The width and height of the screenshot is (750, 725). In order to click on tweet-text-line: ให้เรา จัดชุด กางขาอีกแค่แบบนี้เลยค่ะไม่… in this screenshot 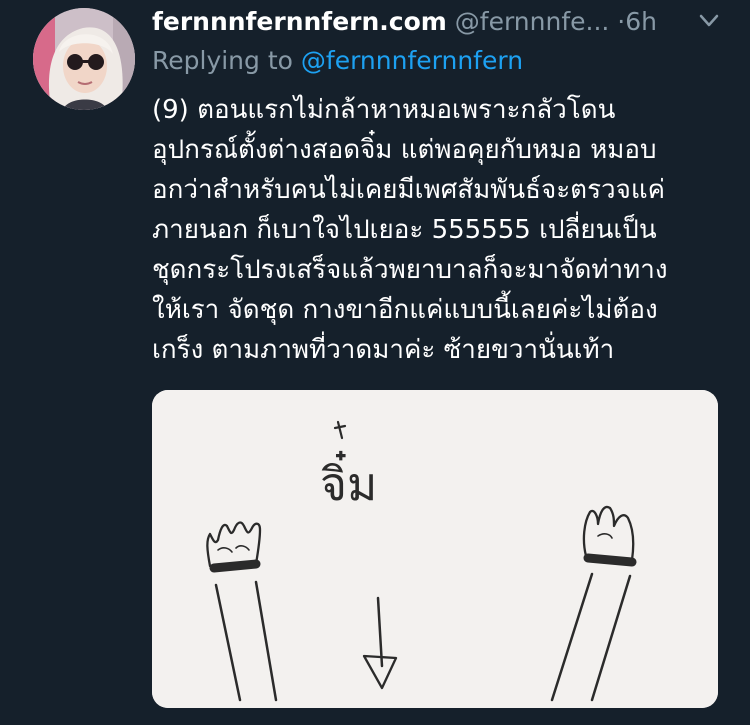, I will do `click(405, 310)`.